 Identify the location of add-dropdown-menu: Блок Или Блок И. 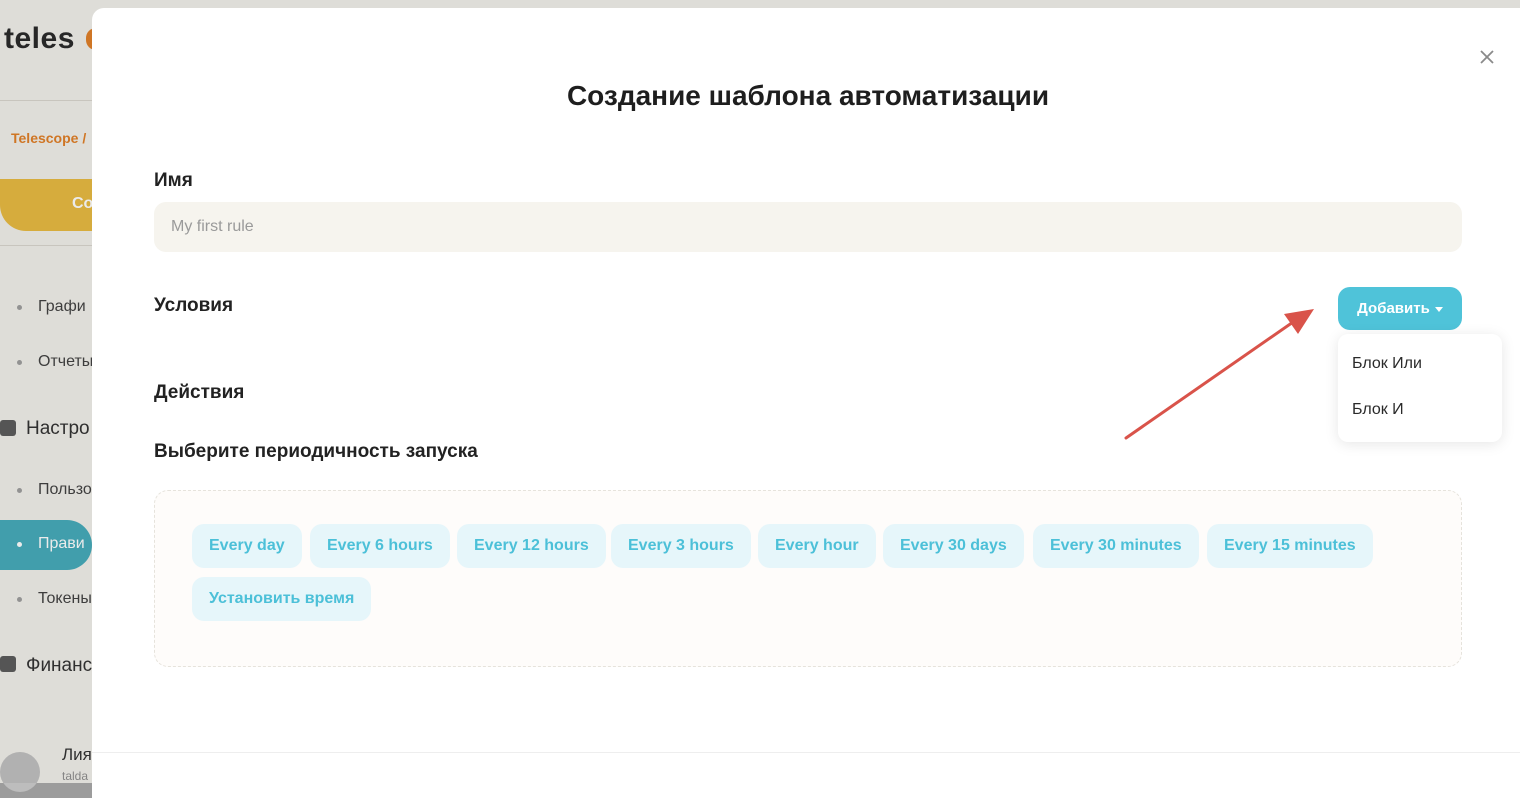
(1420, 388).